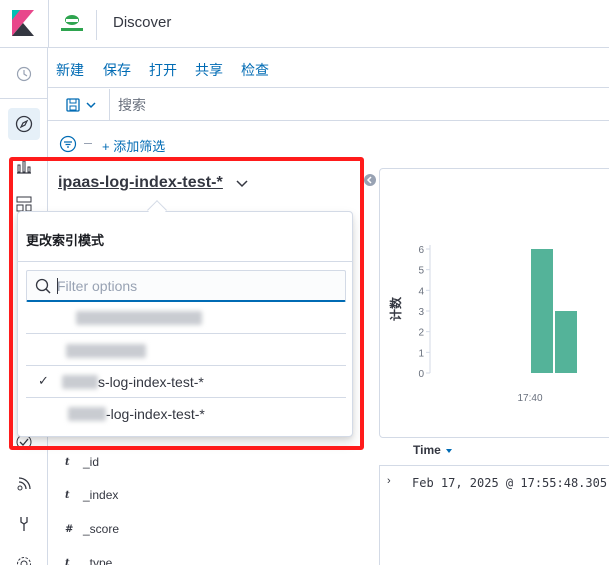  What do you see at coordinates (510, 483) in the screenshot?
I see `row-timestamp: Feb 17, 2025 @ 17:55:48.305` at bounding box center [510, 483].